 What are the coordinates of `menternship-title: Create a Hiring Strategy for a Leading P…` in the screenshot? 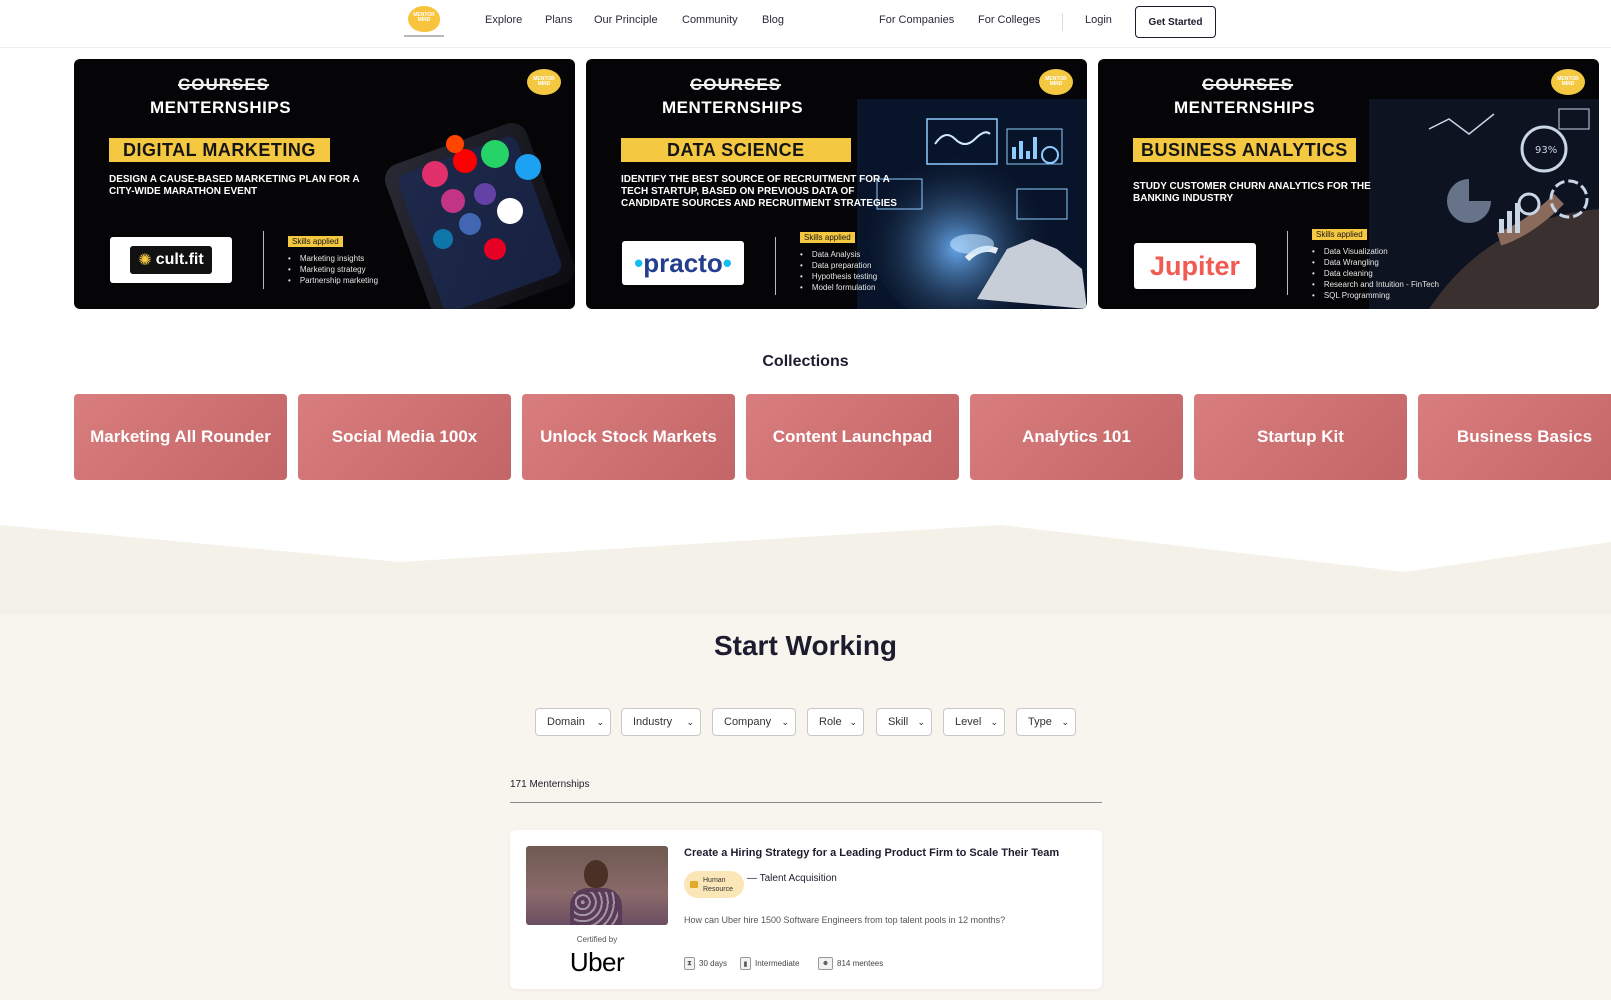 It's located at (884, 853).